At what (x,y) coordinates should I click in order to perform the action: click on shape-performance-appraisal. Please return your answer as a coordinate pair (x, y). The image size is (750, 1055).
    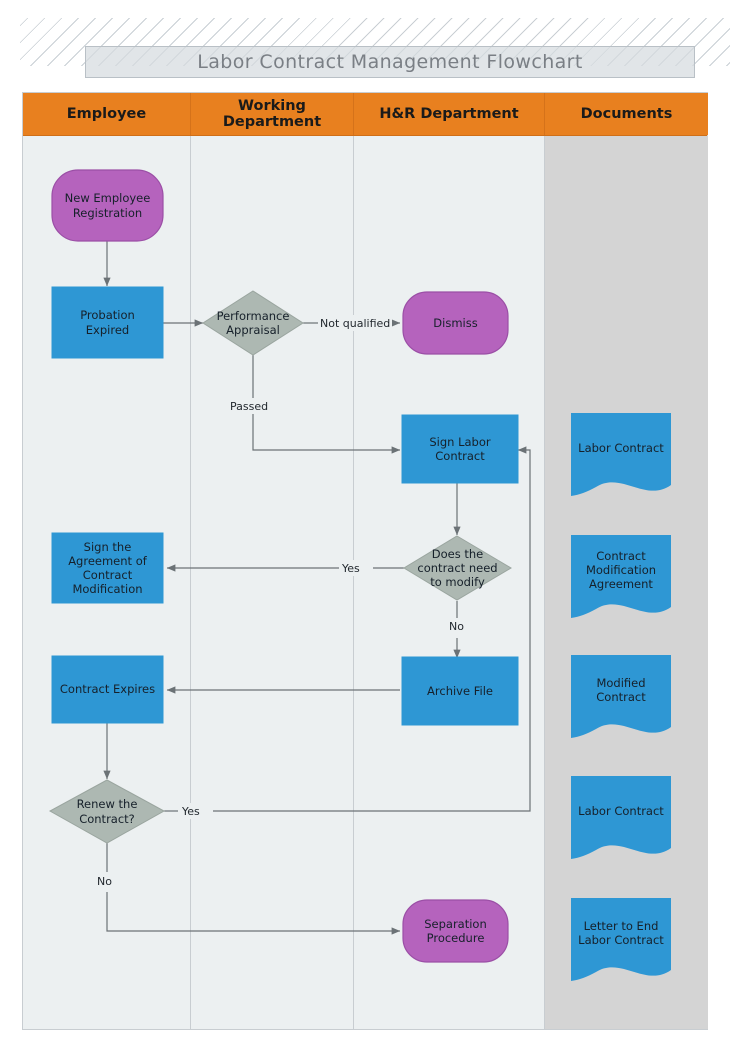
    Looking at the image, I should click on (253, 323).